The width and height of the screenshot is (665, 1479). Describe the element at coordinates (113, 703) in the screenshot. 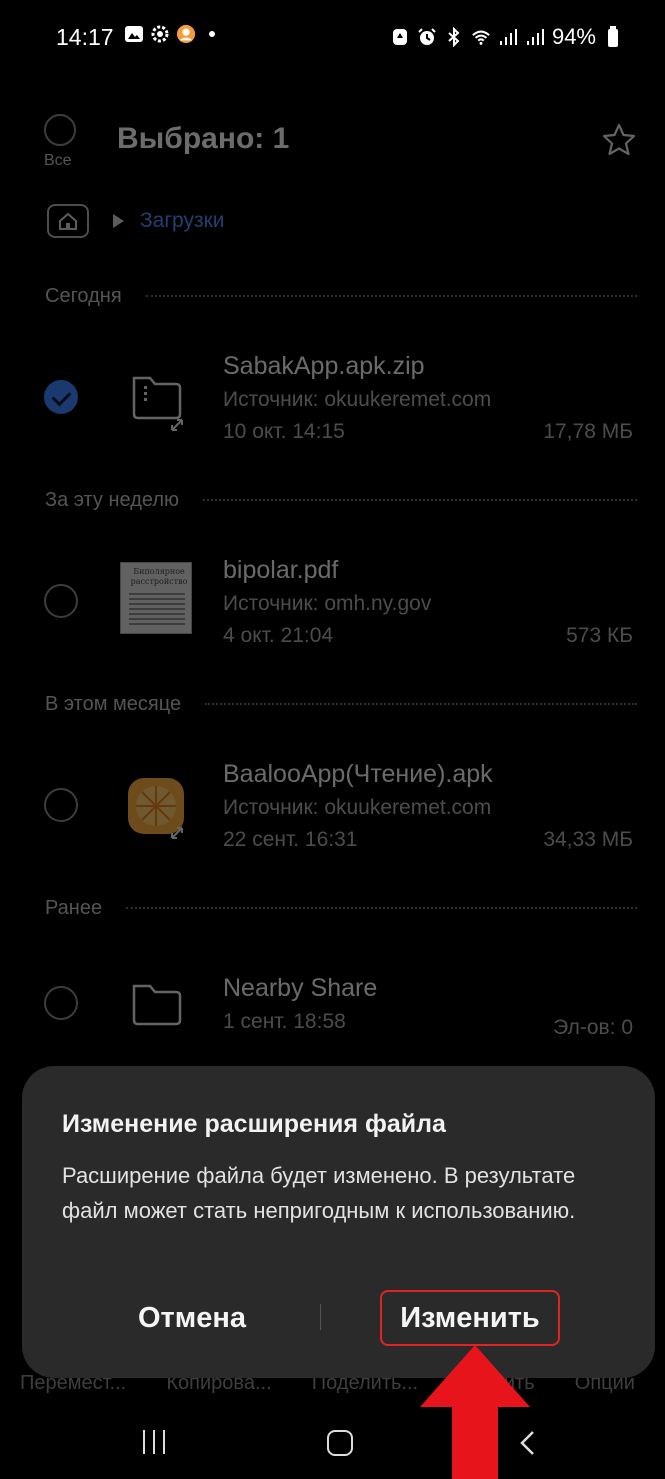

I see `section-label: В этом месяце` at that location.